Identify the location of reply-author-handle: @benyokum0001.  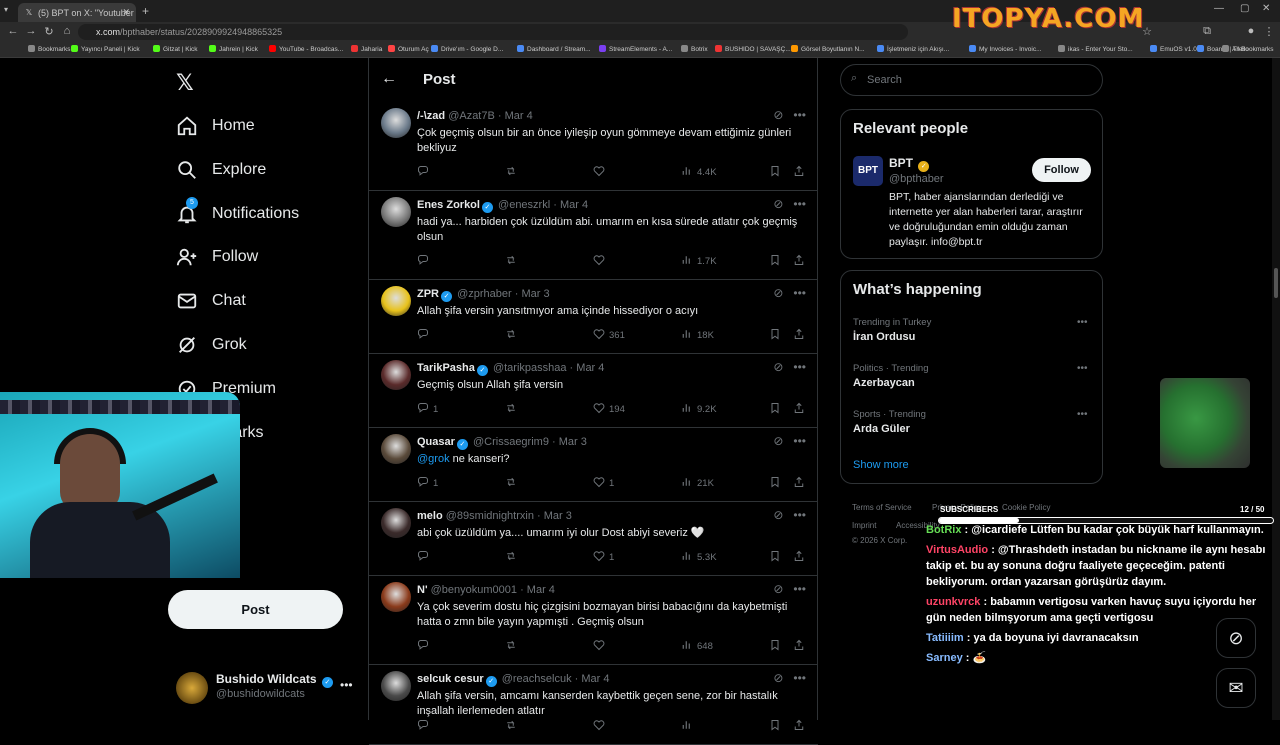
(474, 590).